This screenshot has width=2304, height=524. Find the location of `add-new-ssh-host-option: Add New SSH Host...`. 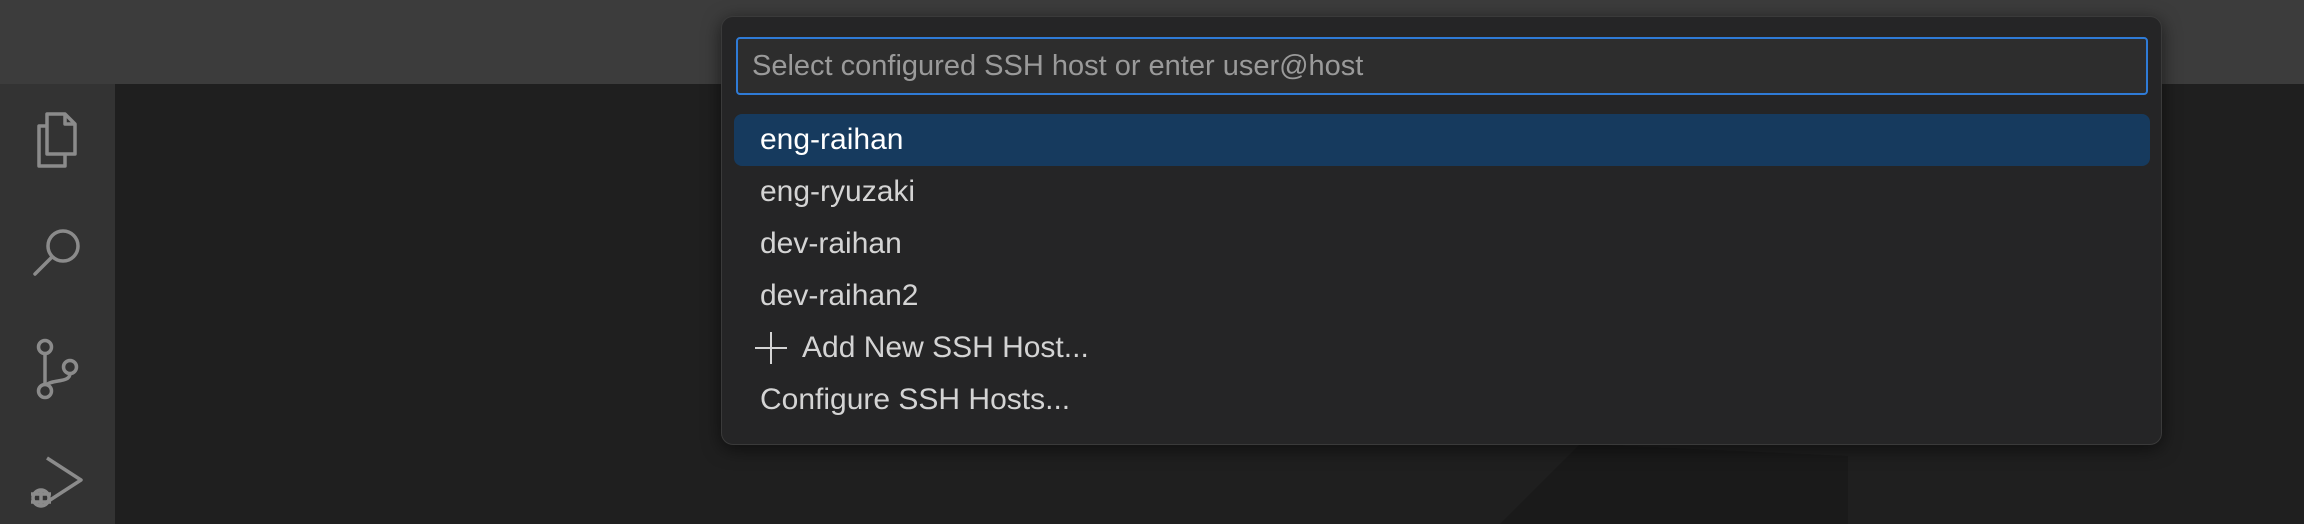

add-new-ssh-host-option: Add New SSH Host... is located at coordinates (1442, 348).